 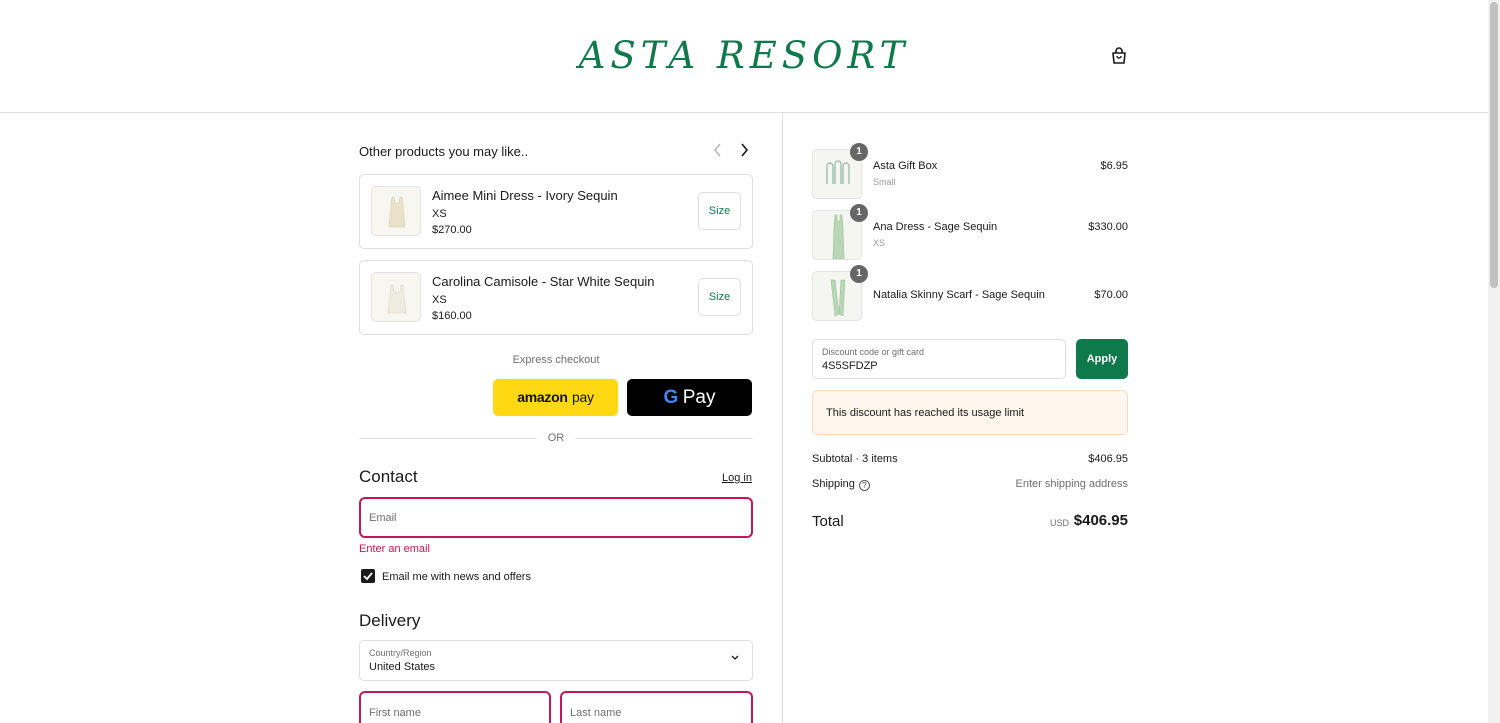 I want to click on discount-label: Discount code or gift card, so click(x=873, y=352).